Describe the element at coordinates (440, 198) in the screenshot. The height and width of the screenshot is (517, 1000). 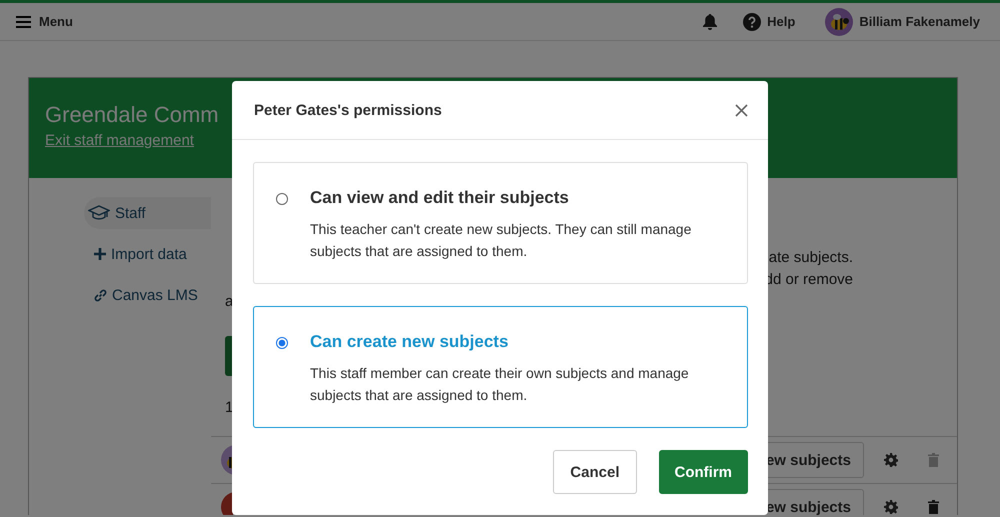
I see `option-title: Can view and edit their subjects` at that location.